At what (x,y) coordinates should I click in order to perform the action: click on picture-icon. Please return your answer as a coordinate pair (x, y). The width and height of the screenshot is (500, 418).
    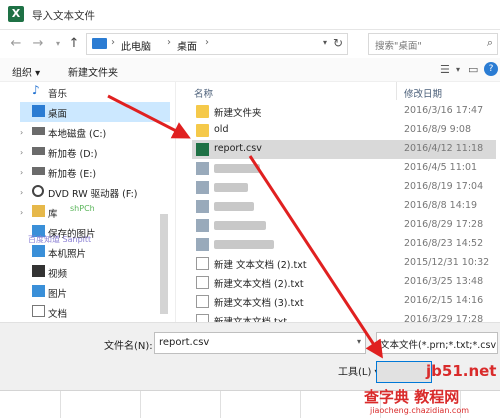
    Looking at the image, I should click on (38, 291).